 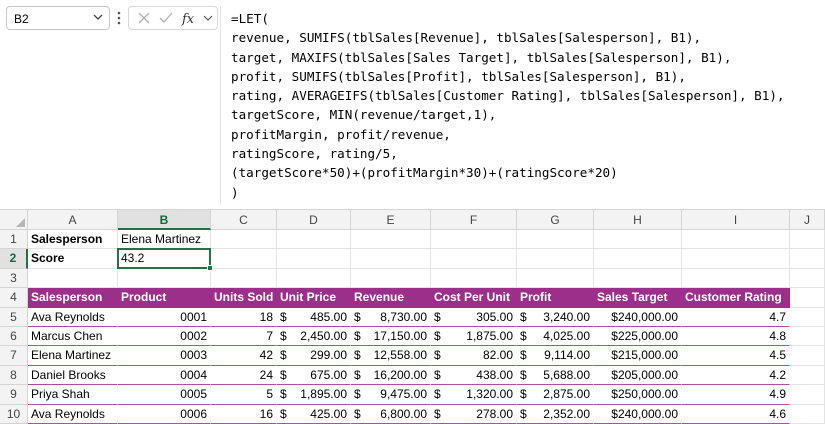 I want to click on name-box: B2, so click(x=58, y=18).